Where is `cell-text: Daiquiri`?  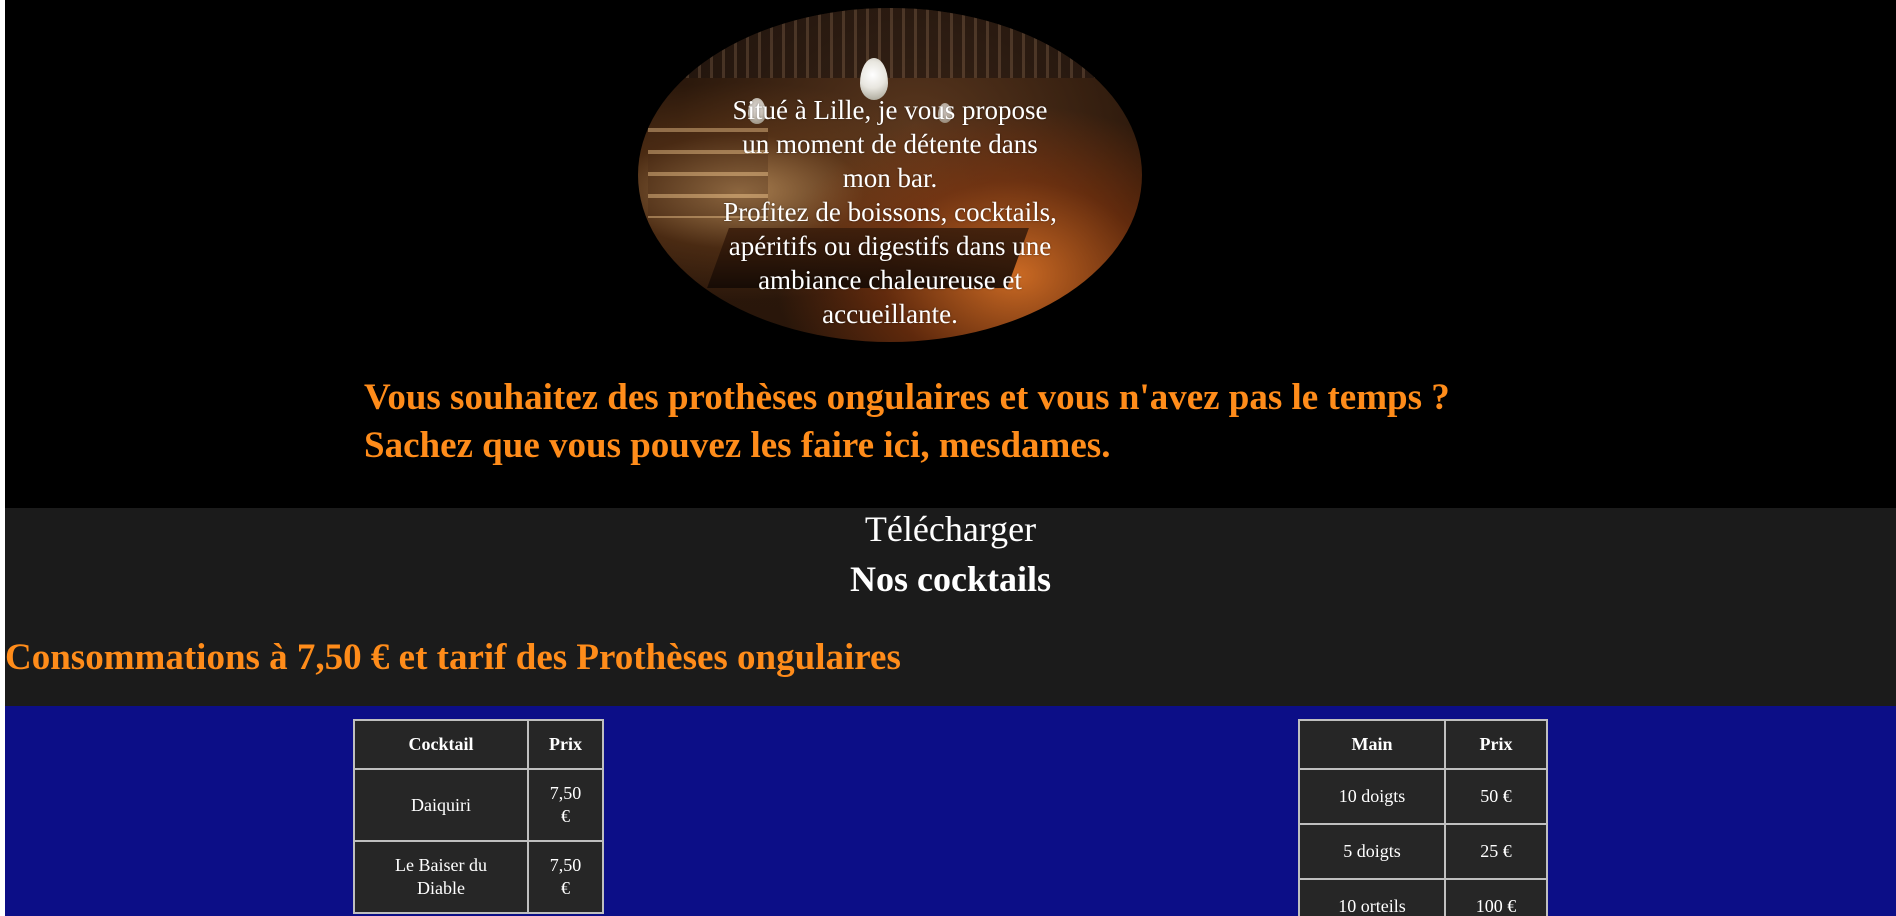
cell-text: Daiquiri is located at coordinates (441, 804).